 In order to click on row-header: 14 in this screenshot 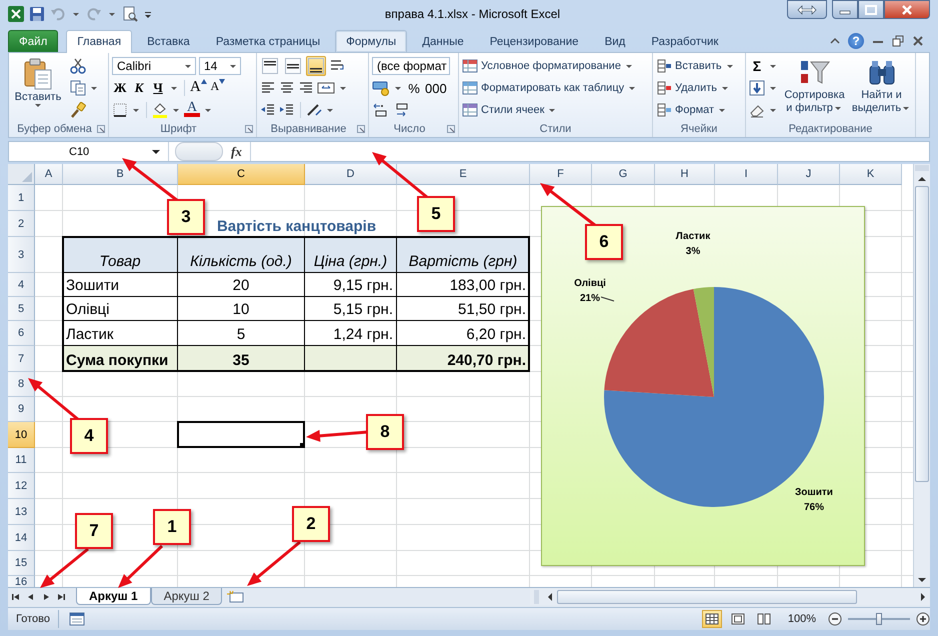, I will do `click(21, 538)`.